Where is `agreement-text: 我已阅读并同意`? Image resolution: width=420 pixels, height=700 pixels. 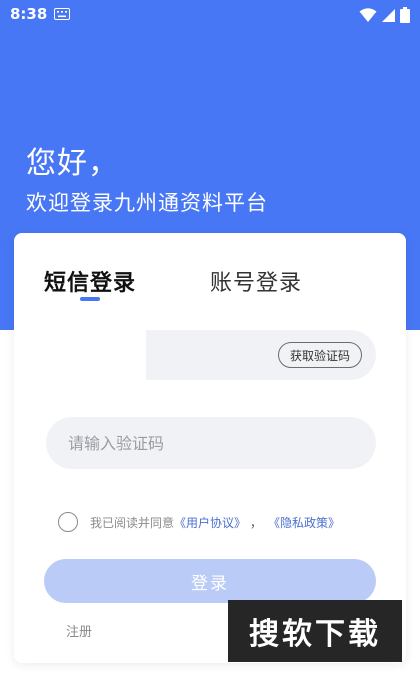
agreement-text: 我已阅读并同意 is located at coordinates (132, 522).